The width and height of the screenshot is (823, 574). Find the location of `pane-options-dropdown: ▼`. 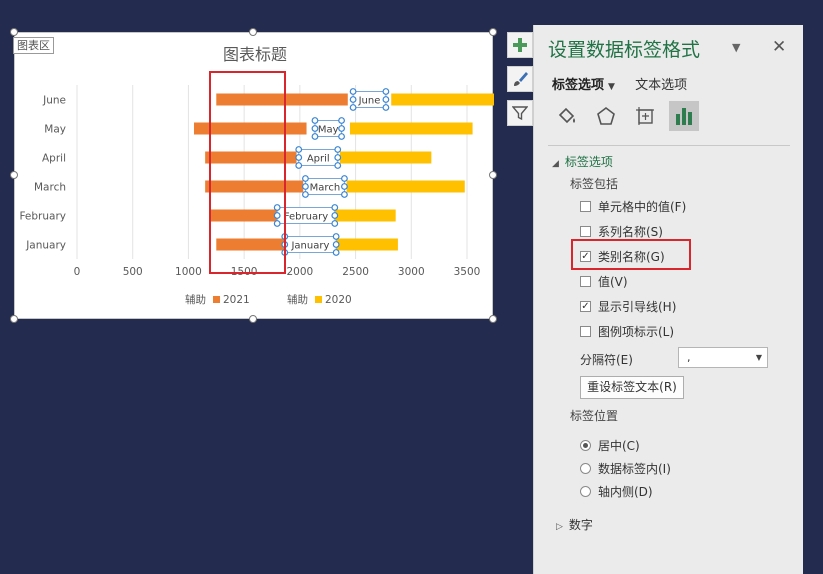

pane-options-dropdown: ▼ is located at coordinates (736, 47).